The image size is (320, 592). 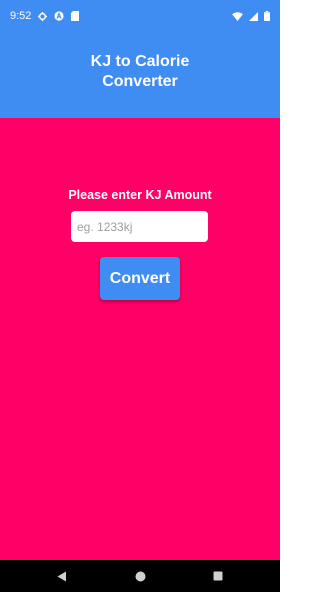 I want to click on app-a-icon, so click(x=59, y=16).